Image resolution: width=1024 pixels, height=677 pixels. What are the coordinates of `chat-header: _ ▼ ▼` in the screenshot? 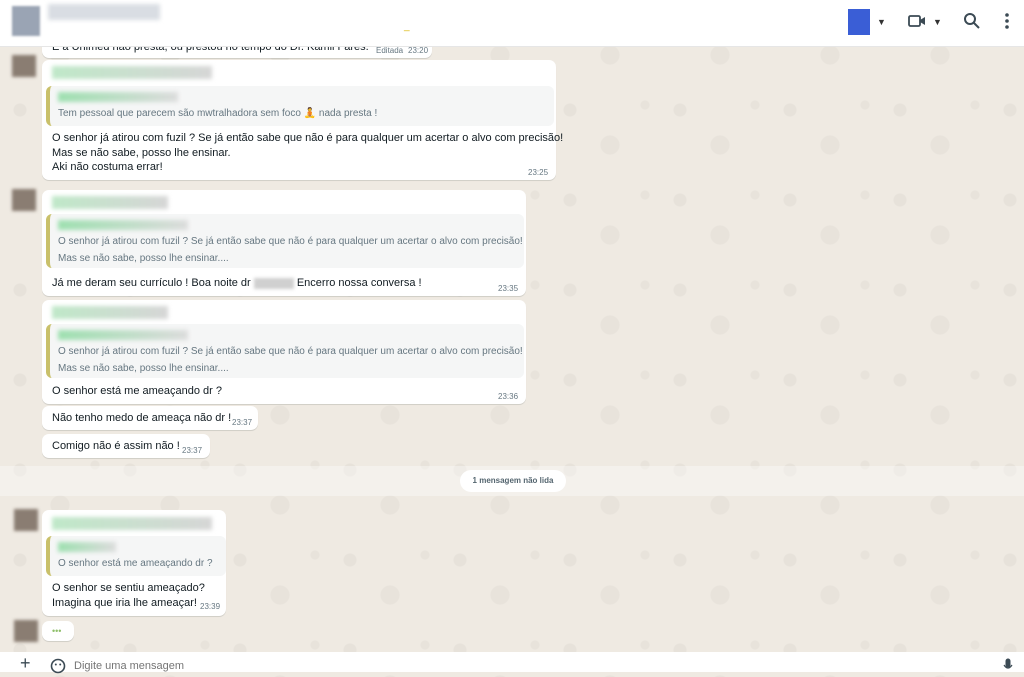 It's located at (512, 23).